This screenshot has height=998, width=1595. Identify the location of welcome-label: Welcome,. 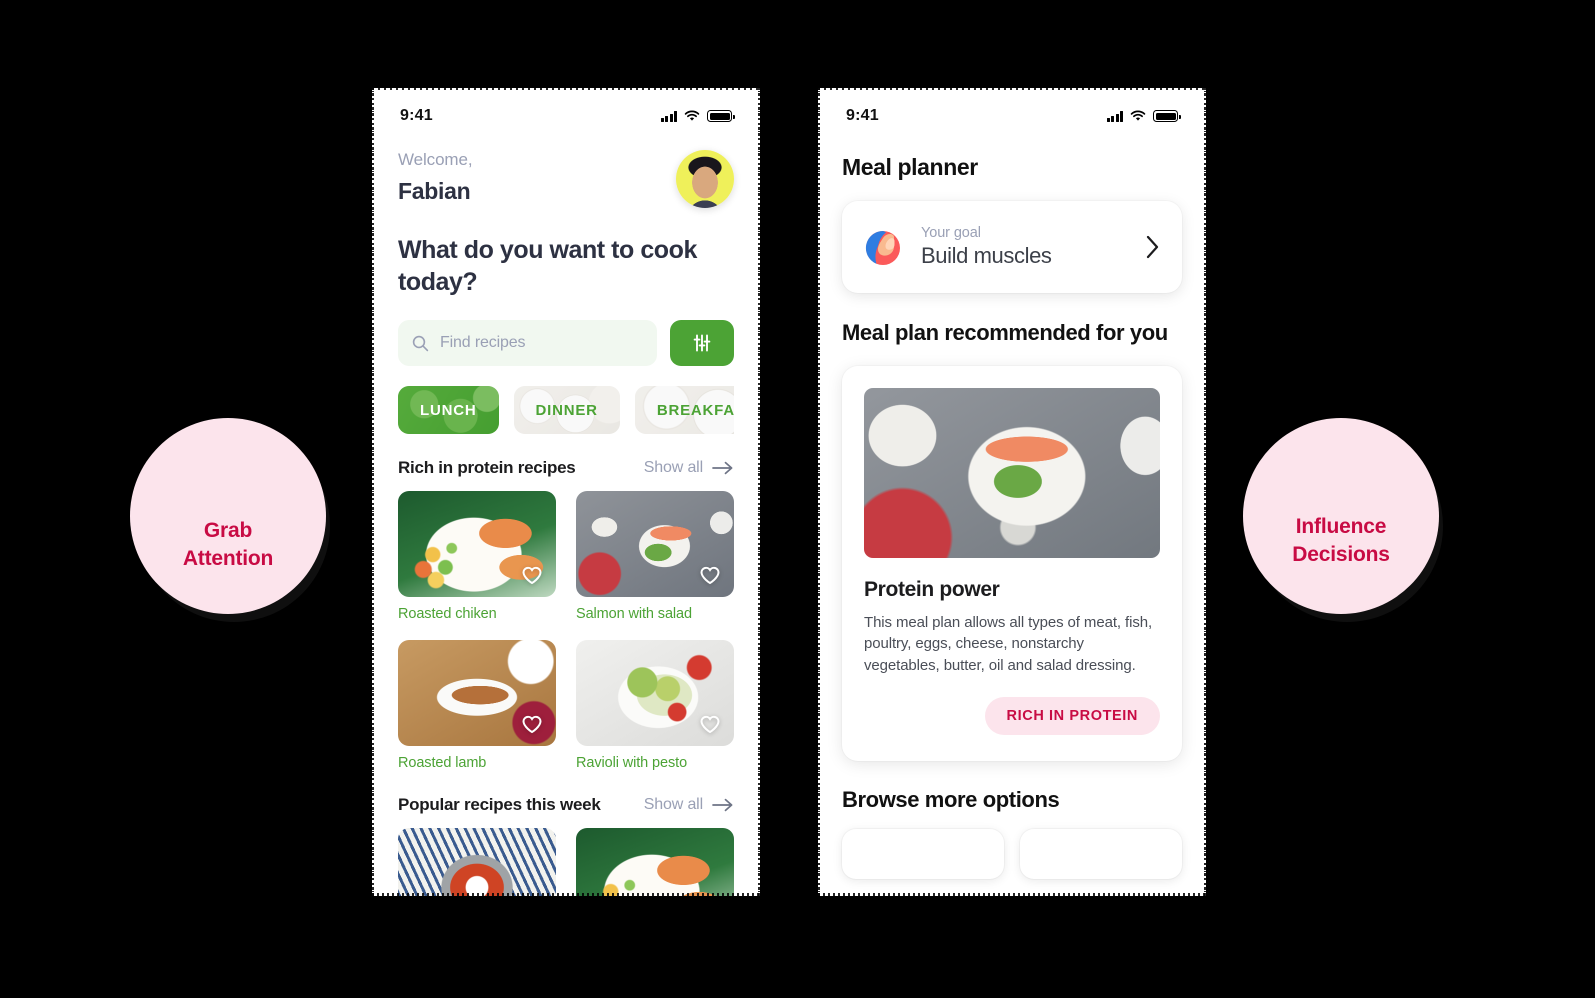
(435, 159).